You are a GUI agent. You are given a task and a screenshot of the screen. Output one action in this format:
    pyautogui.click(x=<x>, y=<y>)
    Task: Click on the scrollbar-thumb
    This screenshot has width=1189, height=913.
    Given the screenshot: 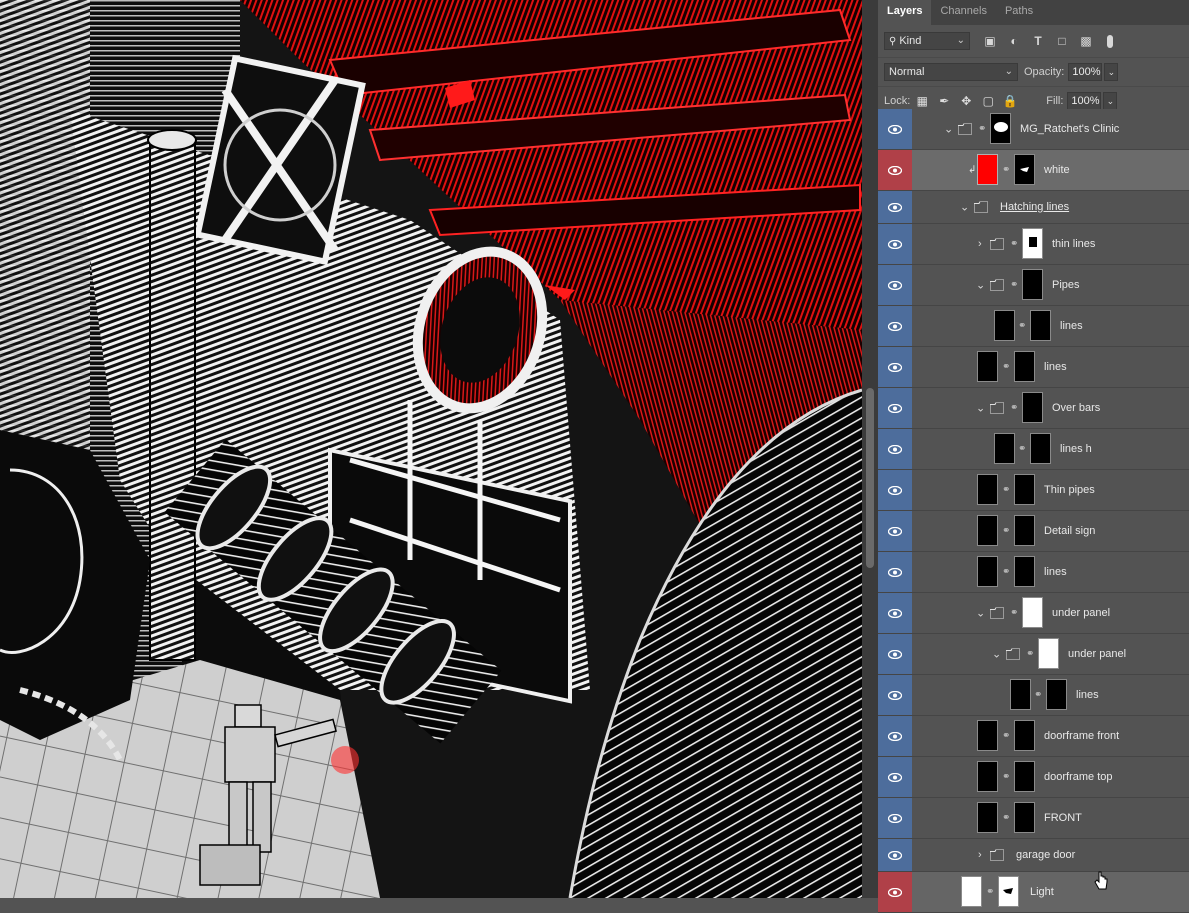 What is the action you would take?
    pyautogui.click(x=870, y=478)
    